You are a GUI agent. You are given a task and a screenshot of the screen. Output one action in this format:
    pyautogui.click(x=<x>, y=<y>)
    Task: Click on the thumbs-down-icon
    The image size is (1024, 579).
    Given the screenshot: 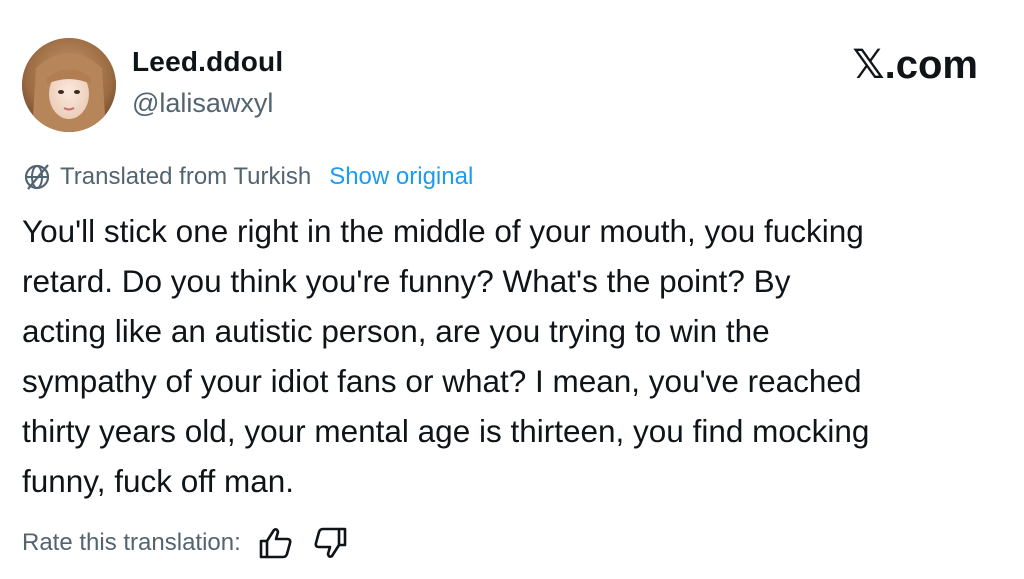 What is the action you would take?
    pyautogui.click(x=330, y=542)
    